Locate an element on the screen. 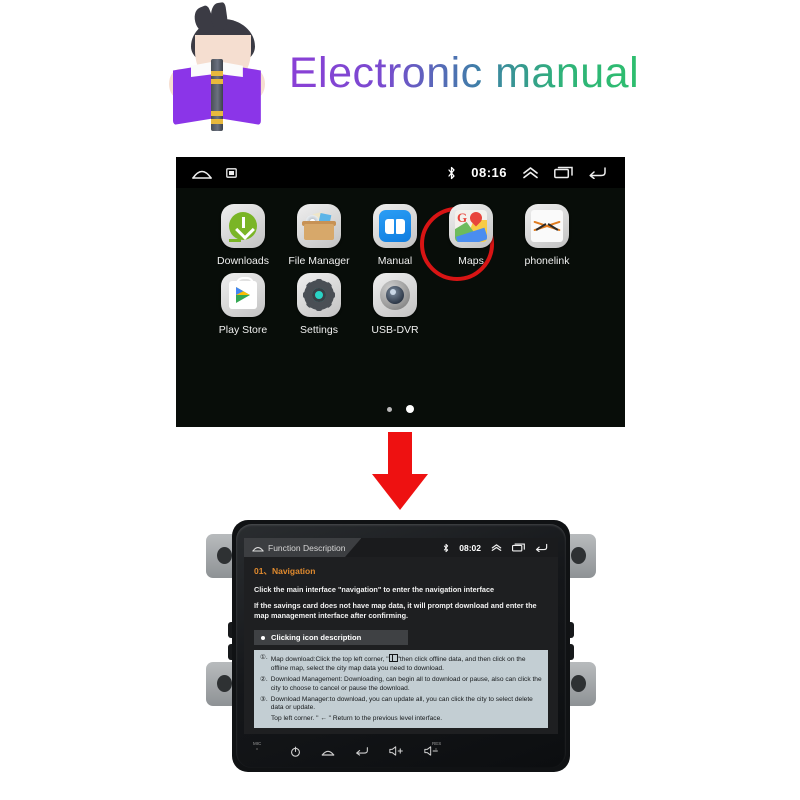 This screenshot has width=800, height=800. settings-gear-body is located at coordinates (319, 295).